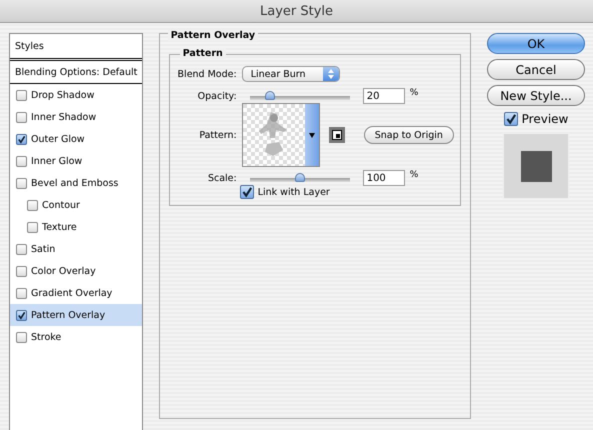 This screenshot has width=593, height=430. Describe the element at coordinates (206, 74) in the screenshot. I see `field-label: Blend Mode:` at that location.